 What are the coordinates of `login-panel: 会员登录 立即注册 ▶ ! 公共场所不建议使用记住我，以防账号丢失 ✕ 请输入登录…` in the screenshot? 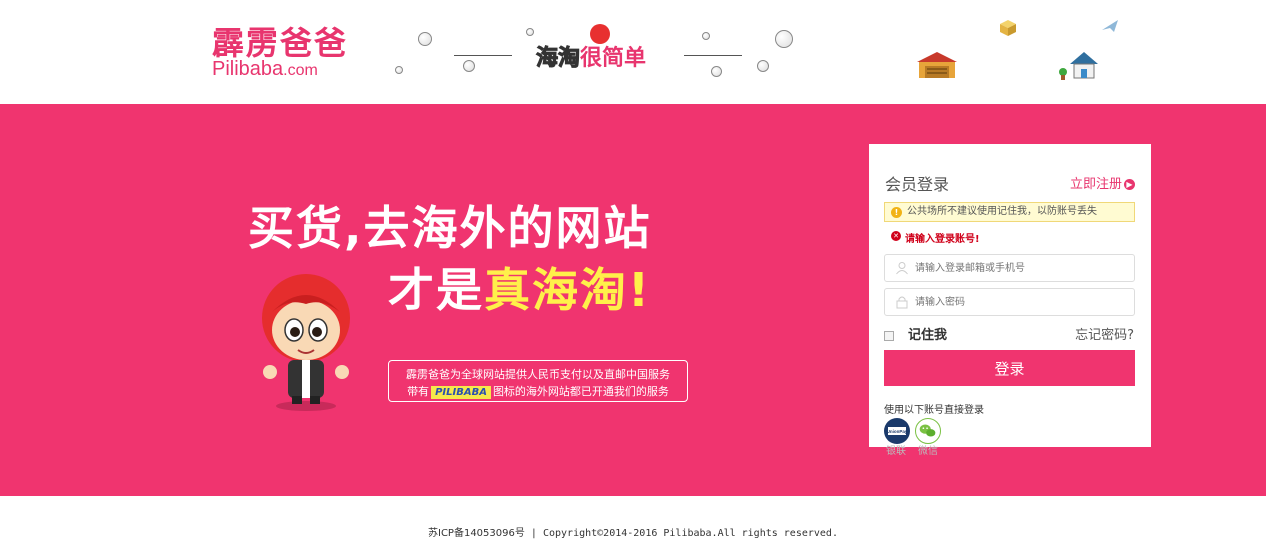 It's located at (1010, 300).